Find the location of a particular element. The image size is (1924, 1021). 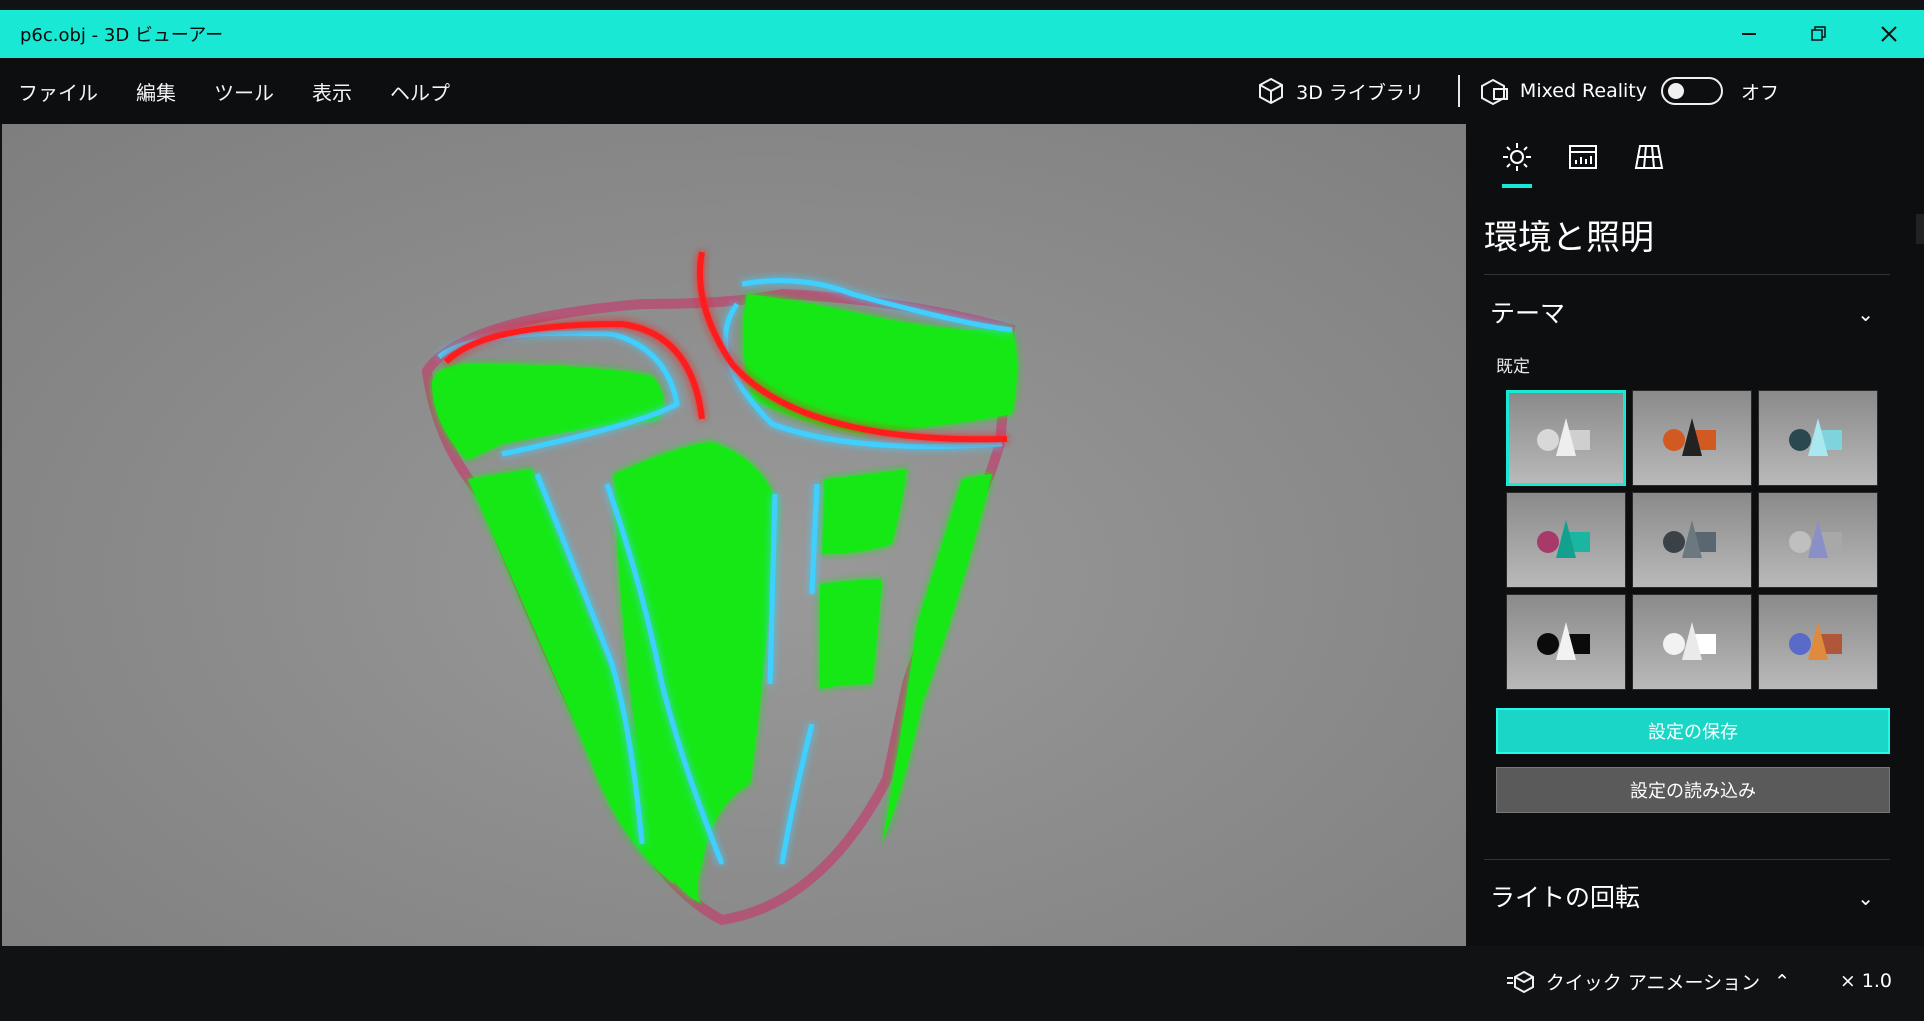

default-label: 既定 is located at coordinates (1513, 367).